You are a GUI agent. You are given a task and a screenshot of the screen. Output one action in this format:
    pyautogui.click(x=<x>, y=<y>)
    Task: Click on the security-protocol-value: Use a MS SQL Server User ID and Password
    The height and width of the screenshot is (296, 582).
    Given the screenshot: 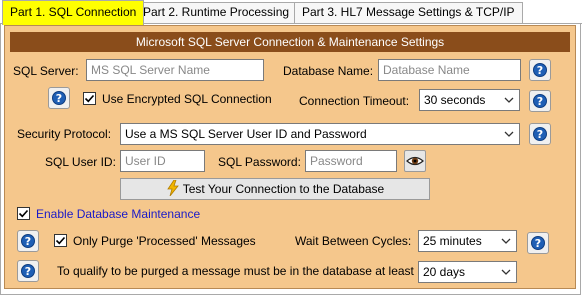 What is the action you would take?
    pyautogui.click(x=246, y=134)
    